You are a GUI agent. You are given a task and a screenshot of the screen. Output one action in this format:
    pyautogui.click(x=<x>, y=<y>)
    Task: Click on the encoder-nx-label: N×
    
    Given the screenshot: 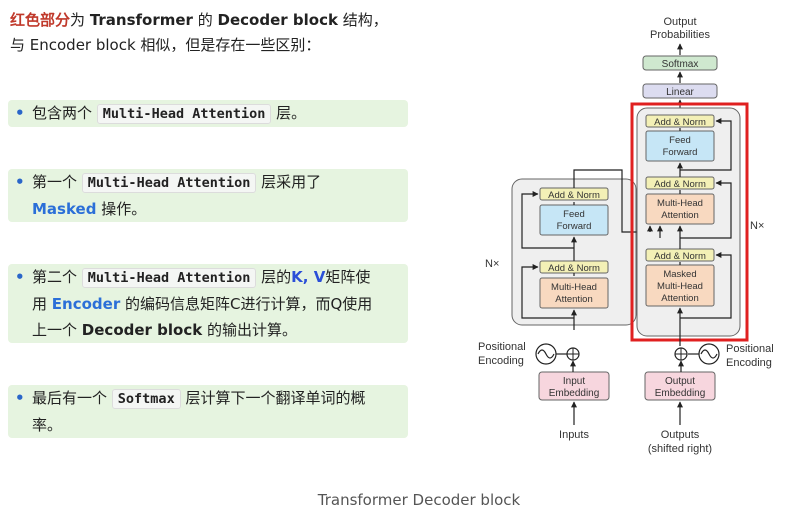 What is the action you would take?
    pyautogui.click(x=492, y=264)
    